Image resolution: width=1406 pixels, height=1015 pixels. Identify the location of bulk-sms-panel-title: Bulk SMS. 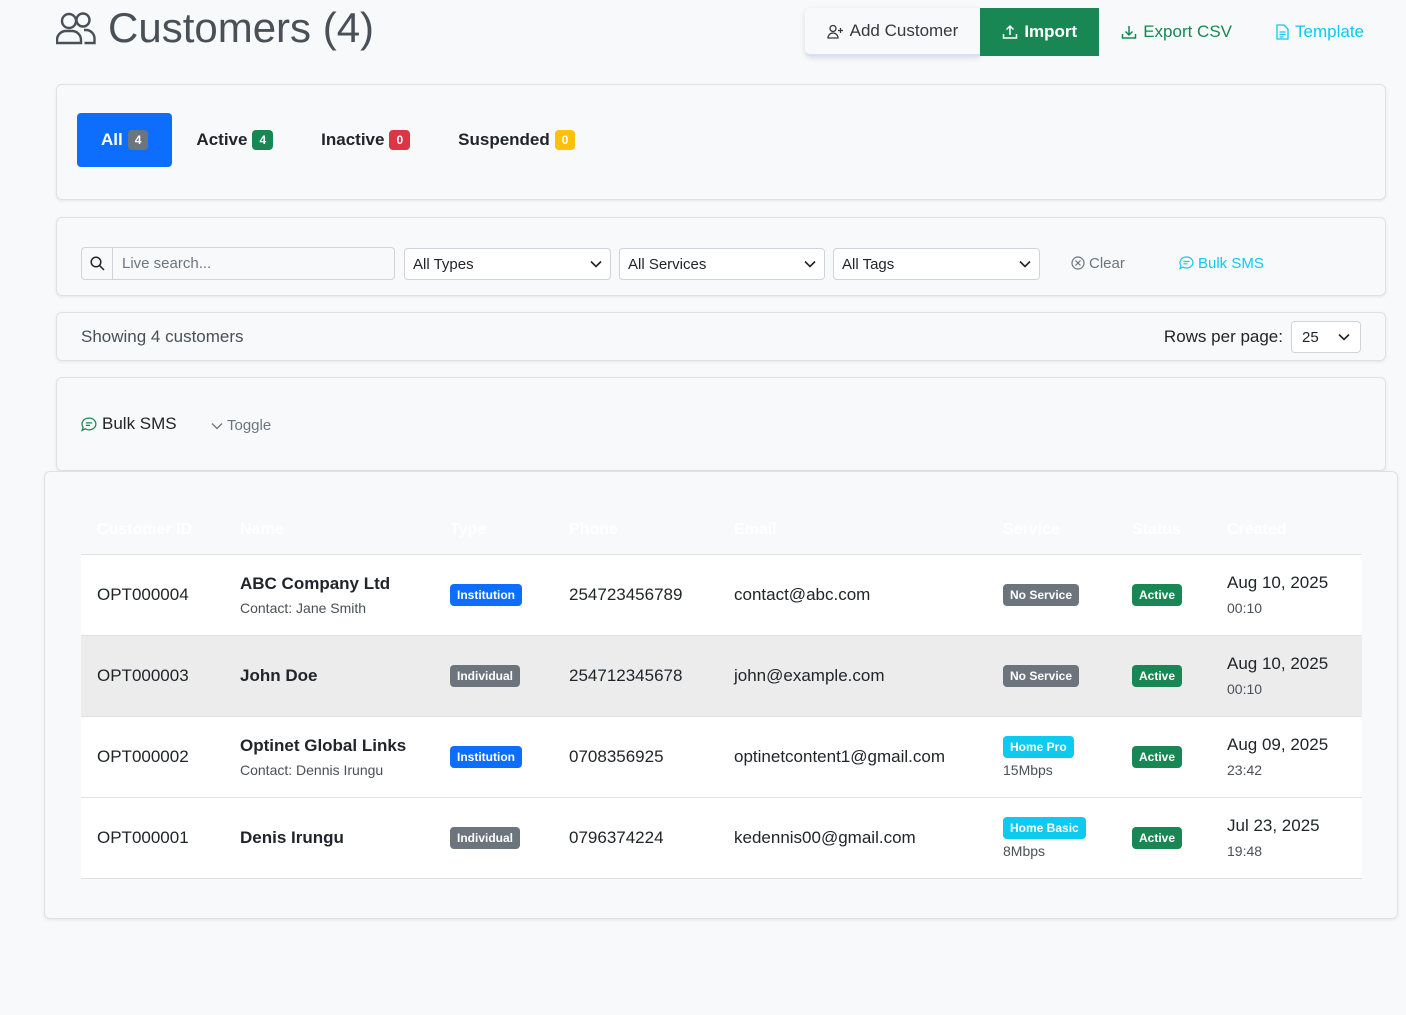
(129, 424).